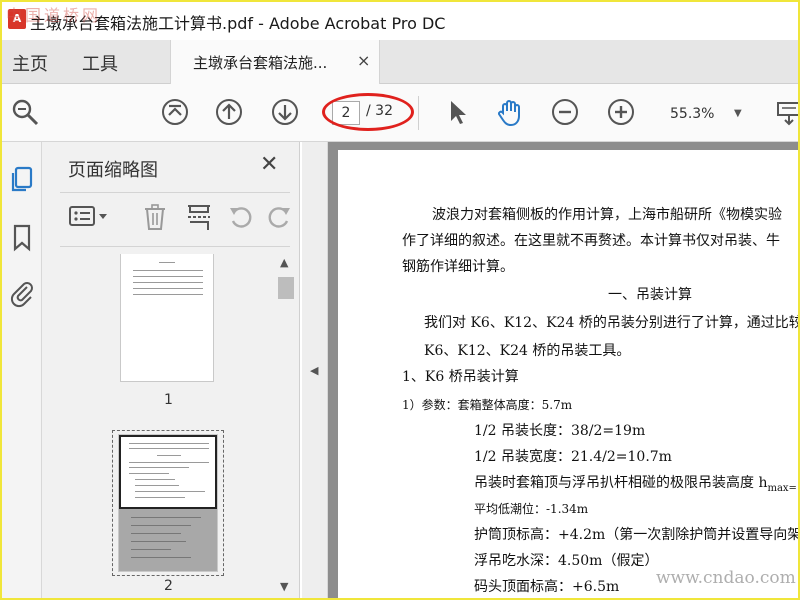  Describe the element at coordinates (487, 405) in the screenshot. I see `doc-line: 1）参数：套箱整体高度：5.7m` at that location.